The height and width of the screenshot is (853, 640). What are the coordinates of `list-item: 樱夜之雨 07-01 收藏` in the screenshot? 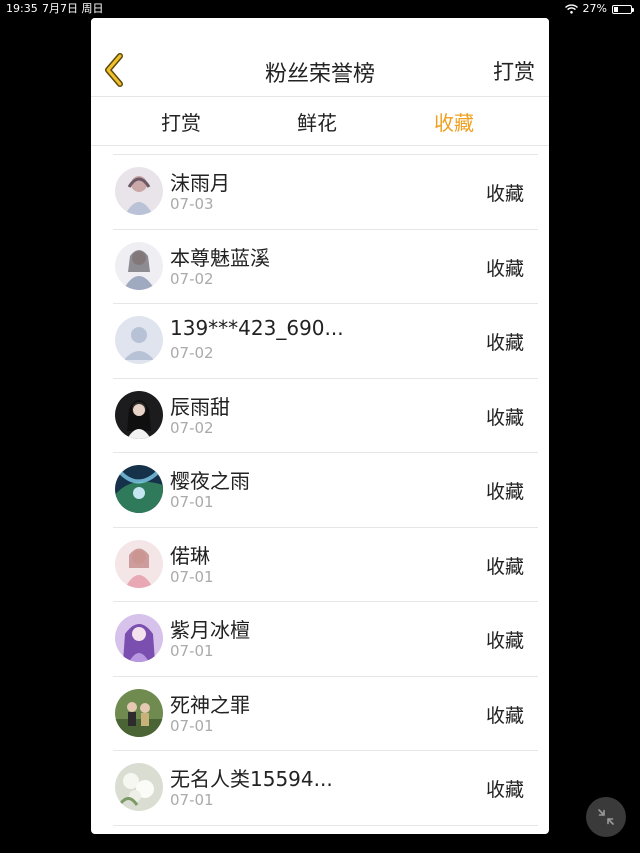 It's located at (320, 490).